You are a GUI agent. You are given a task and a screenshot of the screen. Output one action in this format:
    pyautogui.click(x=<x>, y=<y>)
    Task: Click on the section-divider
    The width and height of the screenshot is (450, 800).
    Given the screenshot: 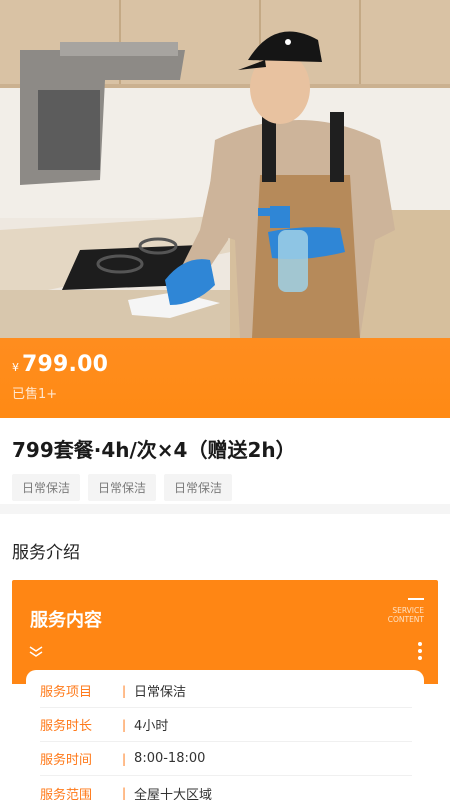 What is the action you would take?
    pyautogui.click(x=225, y=509)
    